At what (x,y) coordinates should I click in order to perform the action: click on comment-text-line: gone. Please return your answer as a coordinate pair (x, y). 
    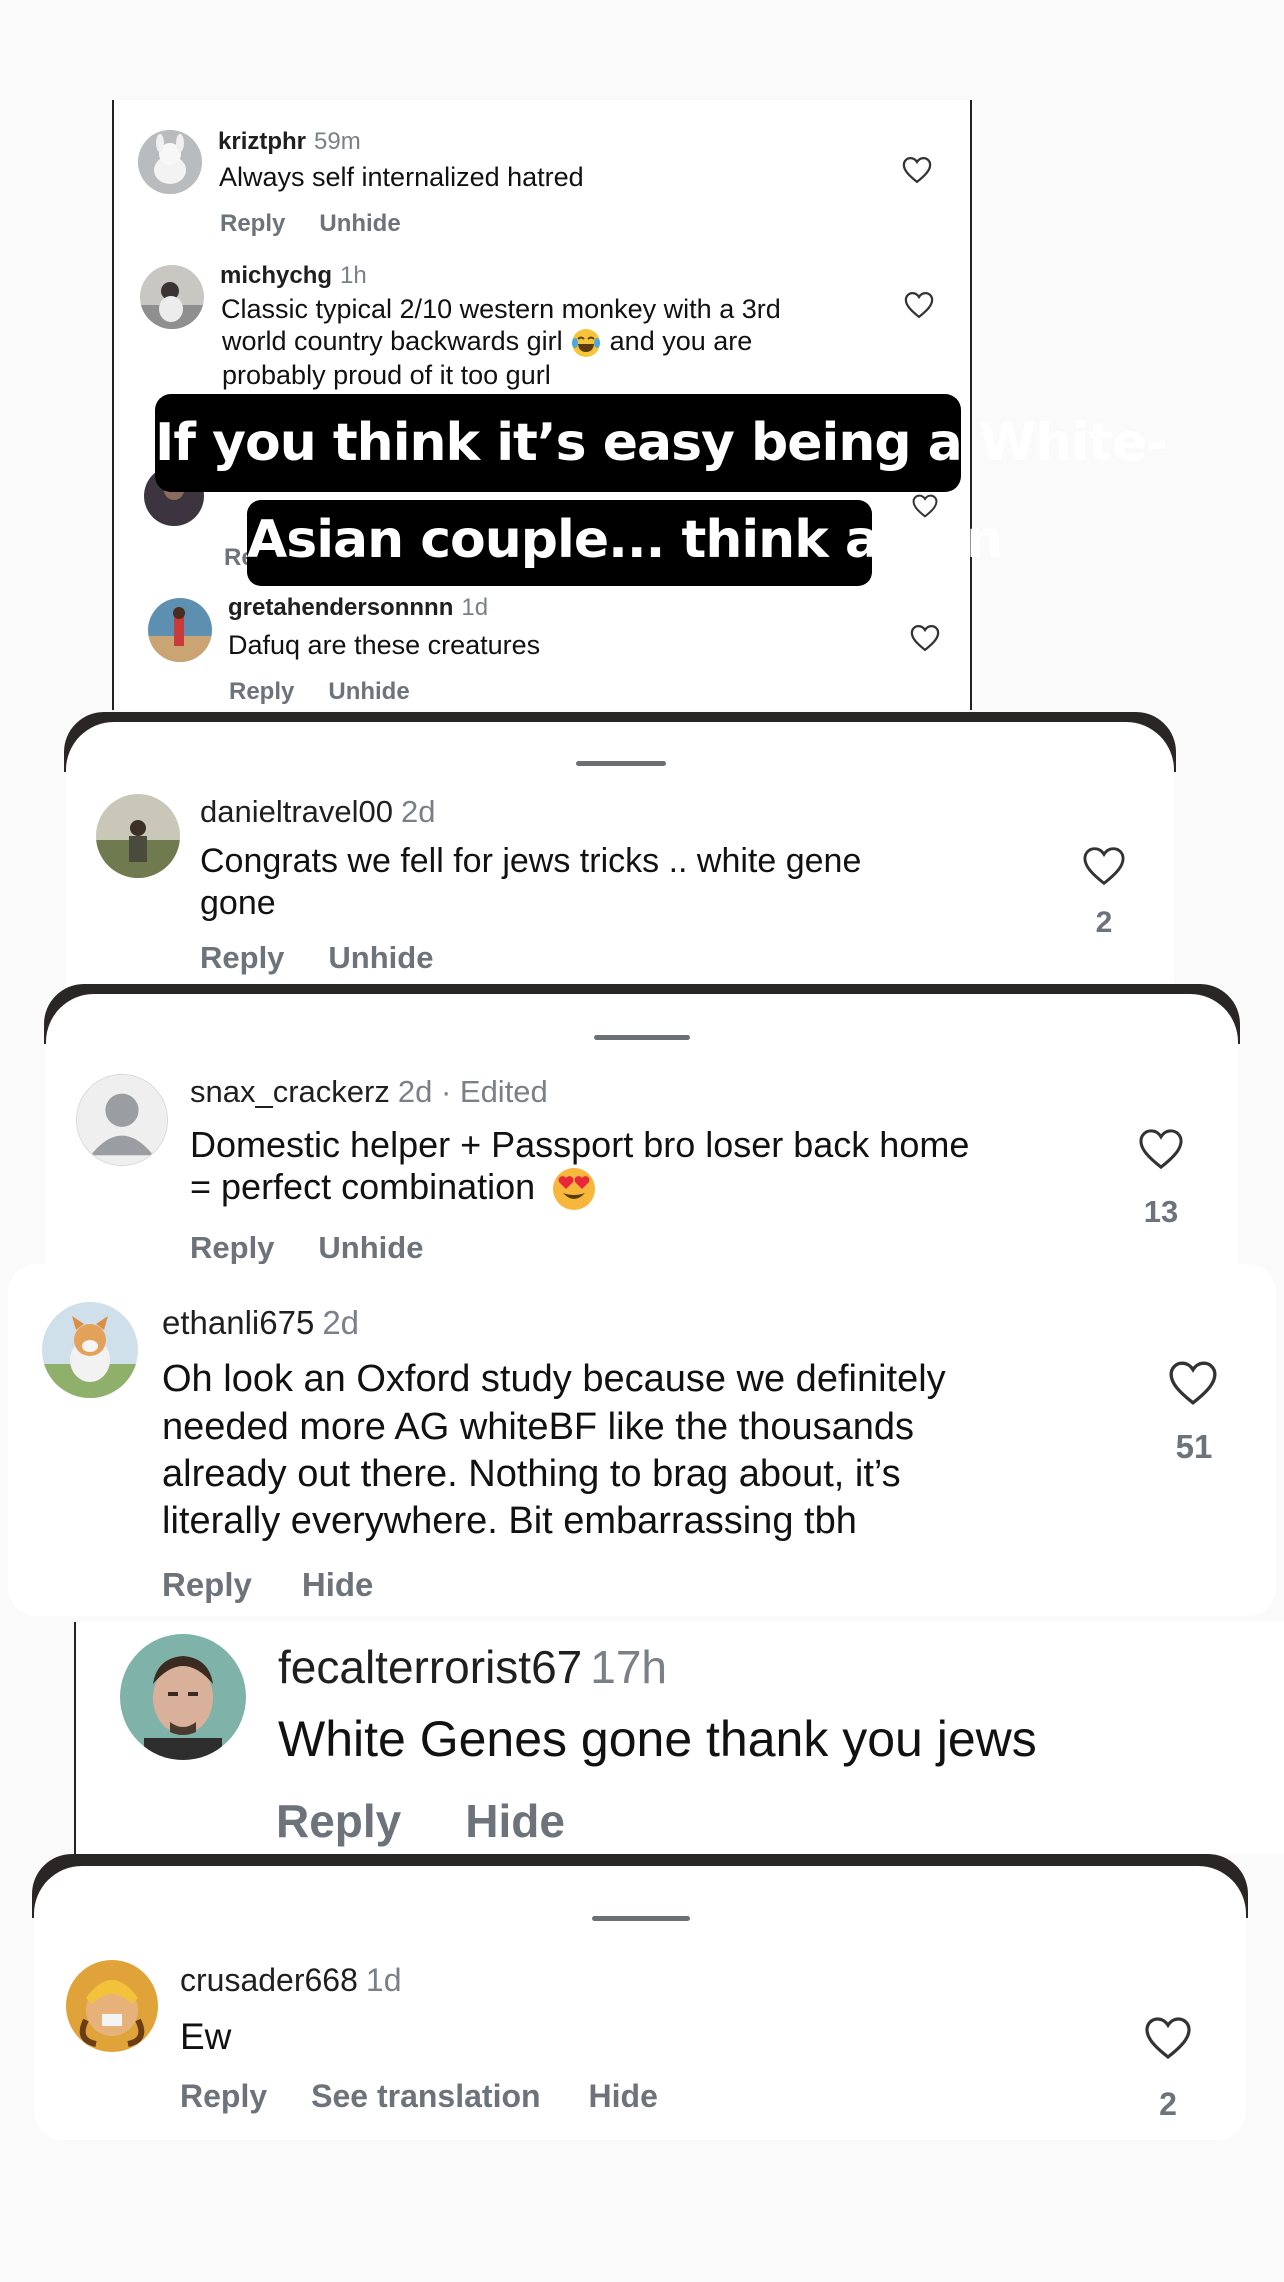
    Looking at the image, I should click on (238, 903).